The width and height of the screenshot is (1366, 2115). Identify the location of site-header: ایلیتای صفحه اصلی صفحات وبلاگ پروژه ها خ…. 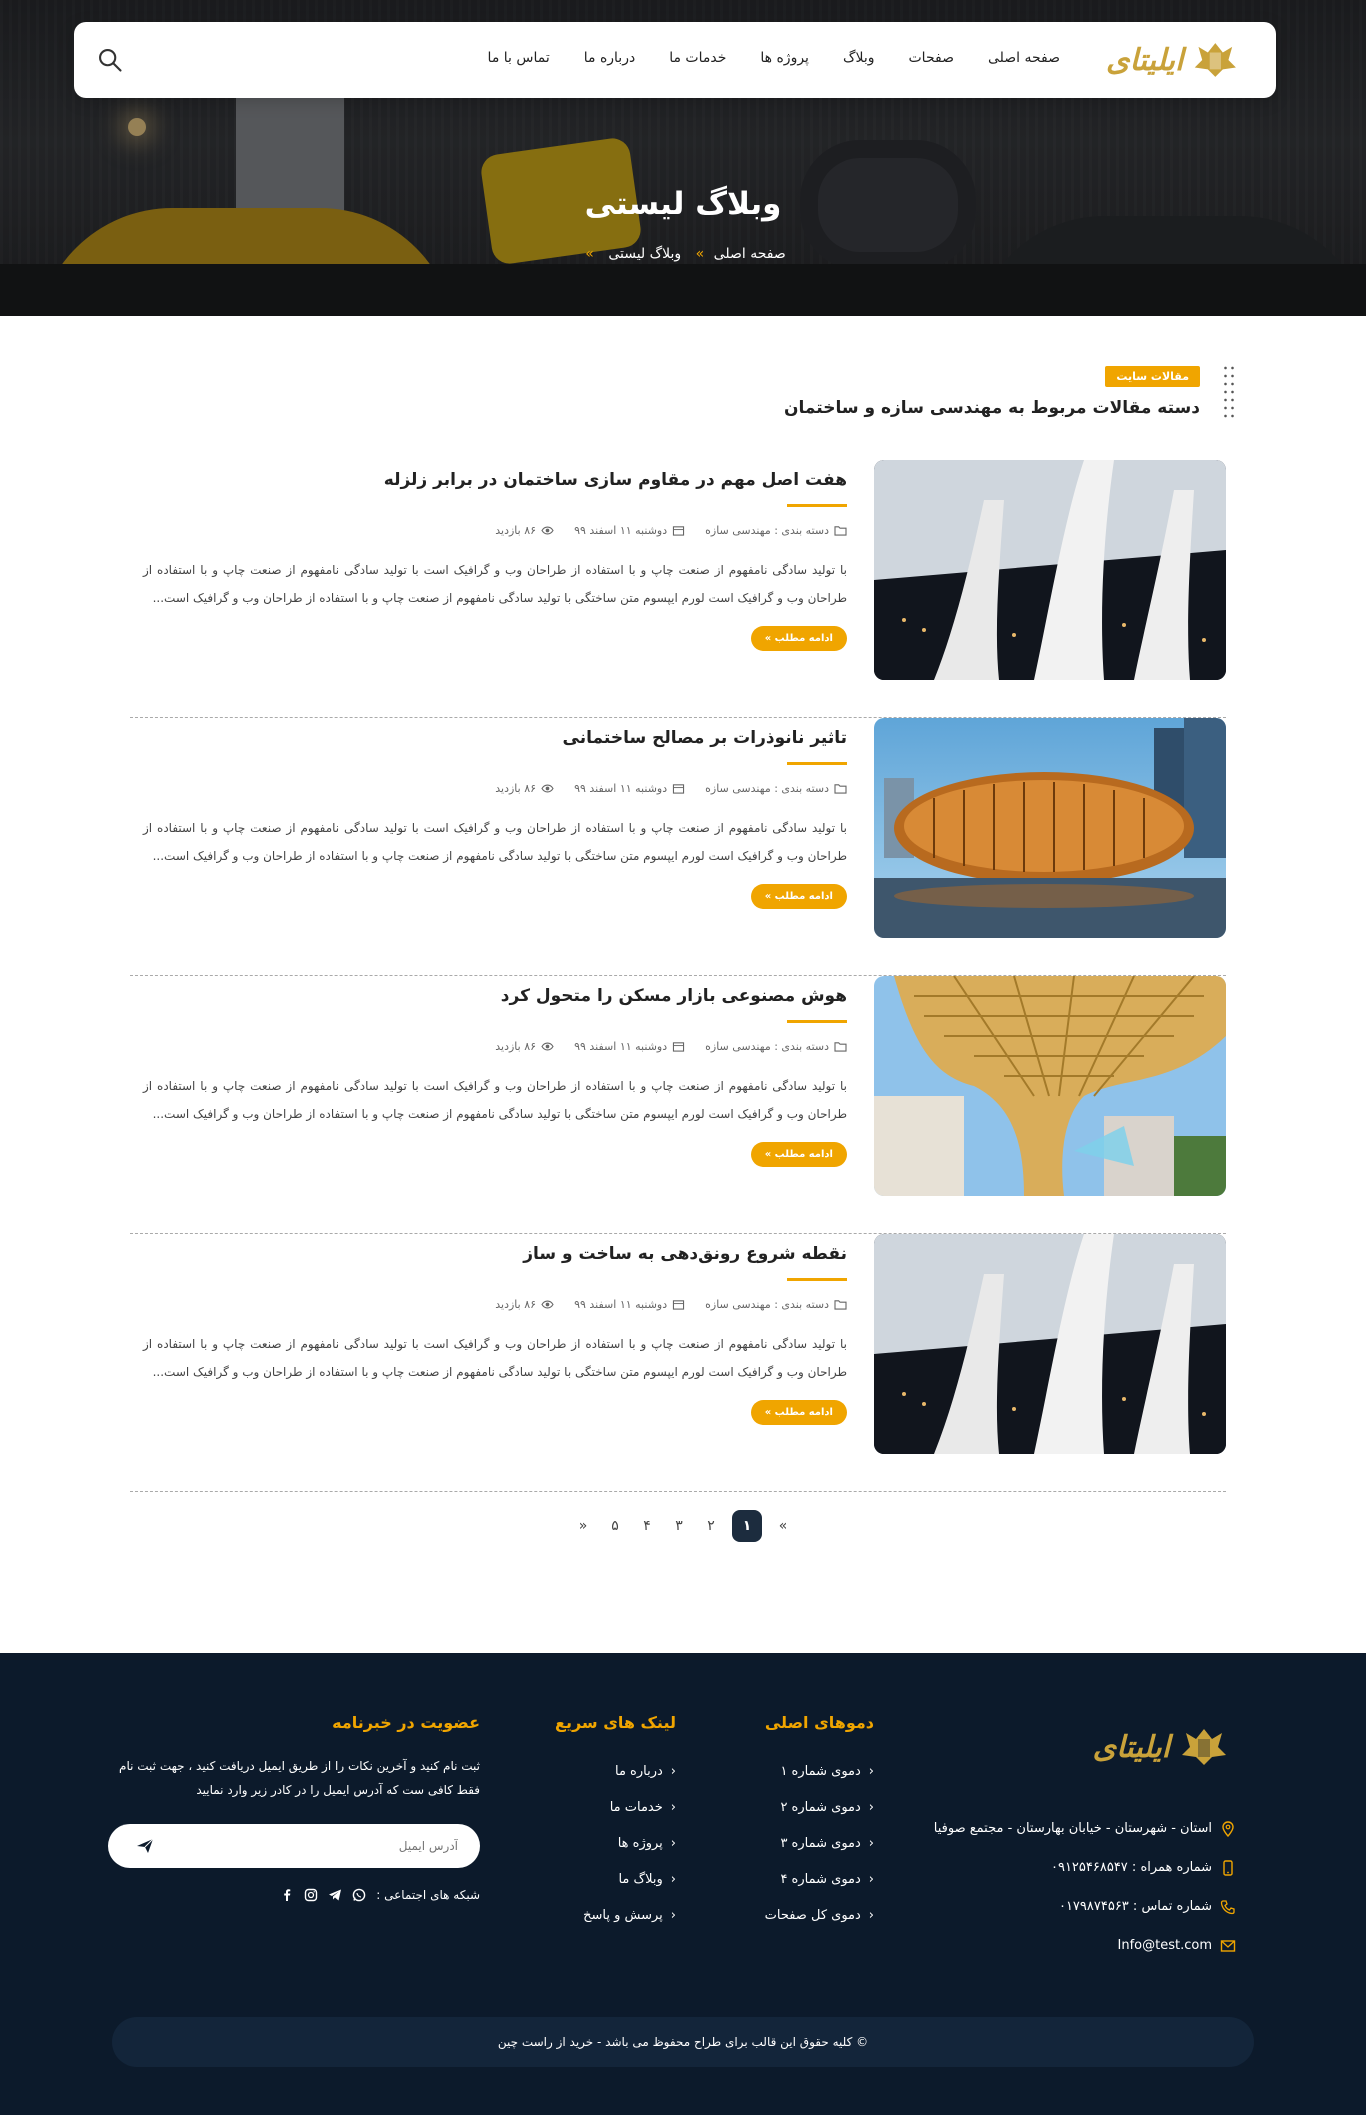
(675, 60).